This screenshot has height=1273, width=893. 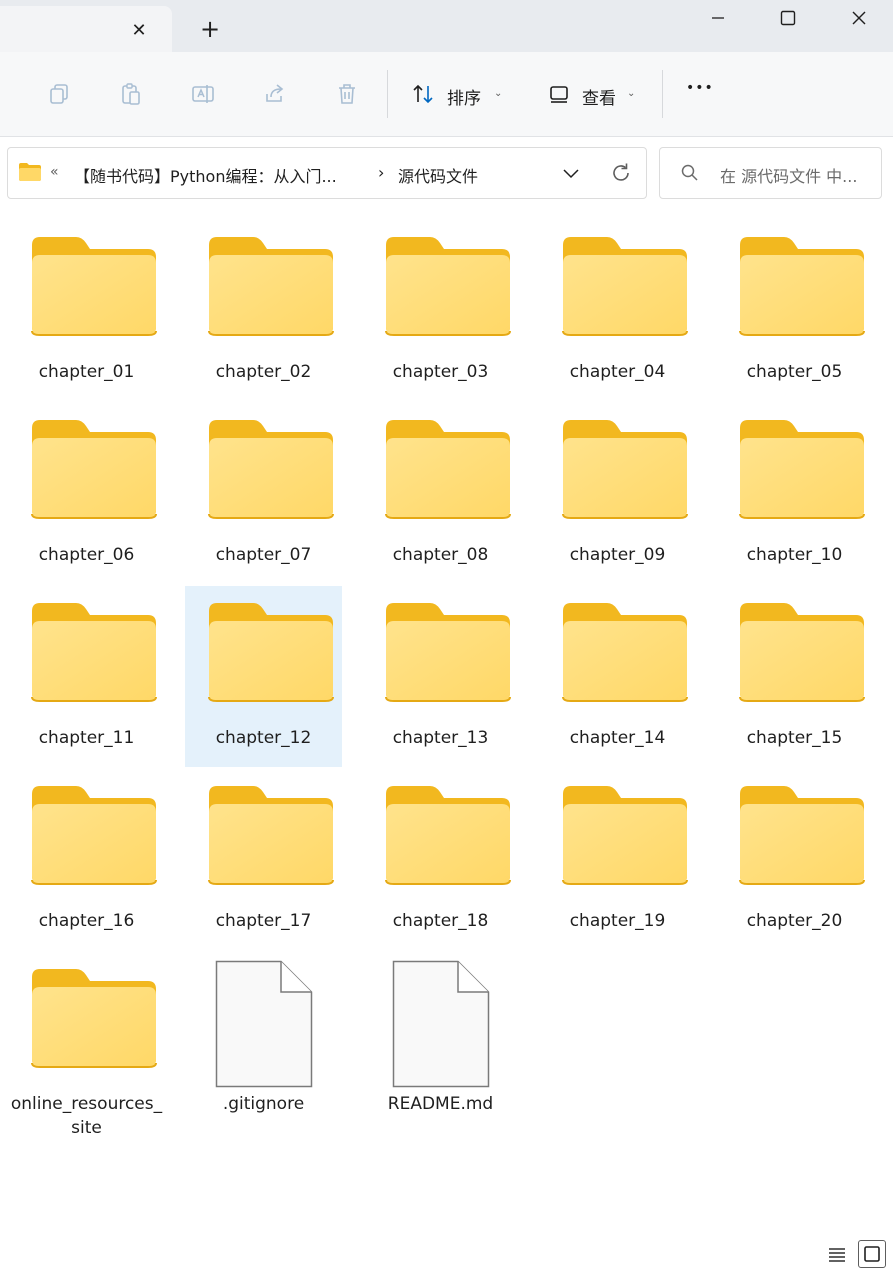 I want to click on share-button, so click(x=275, y=94).